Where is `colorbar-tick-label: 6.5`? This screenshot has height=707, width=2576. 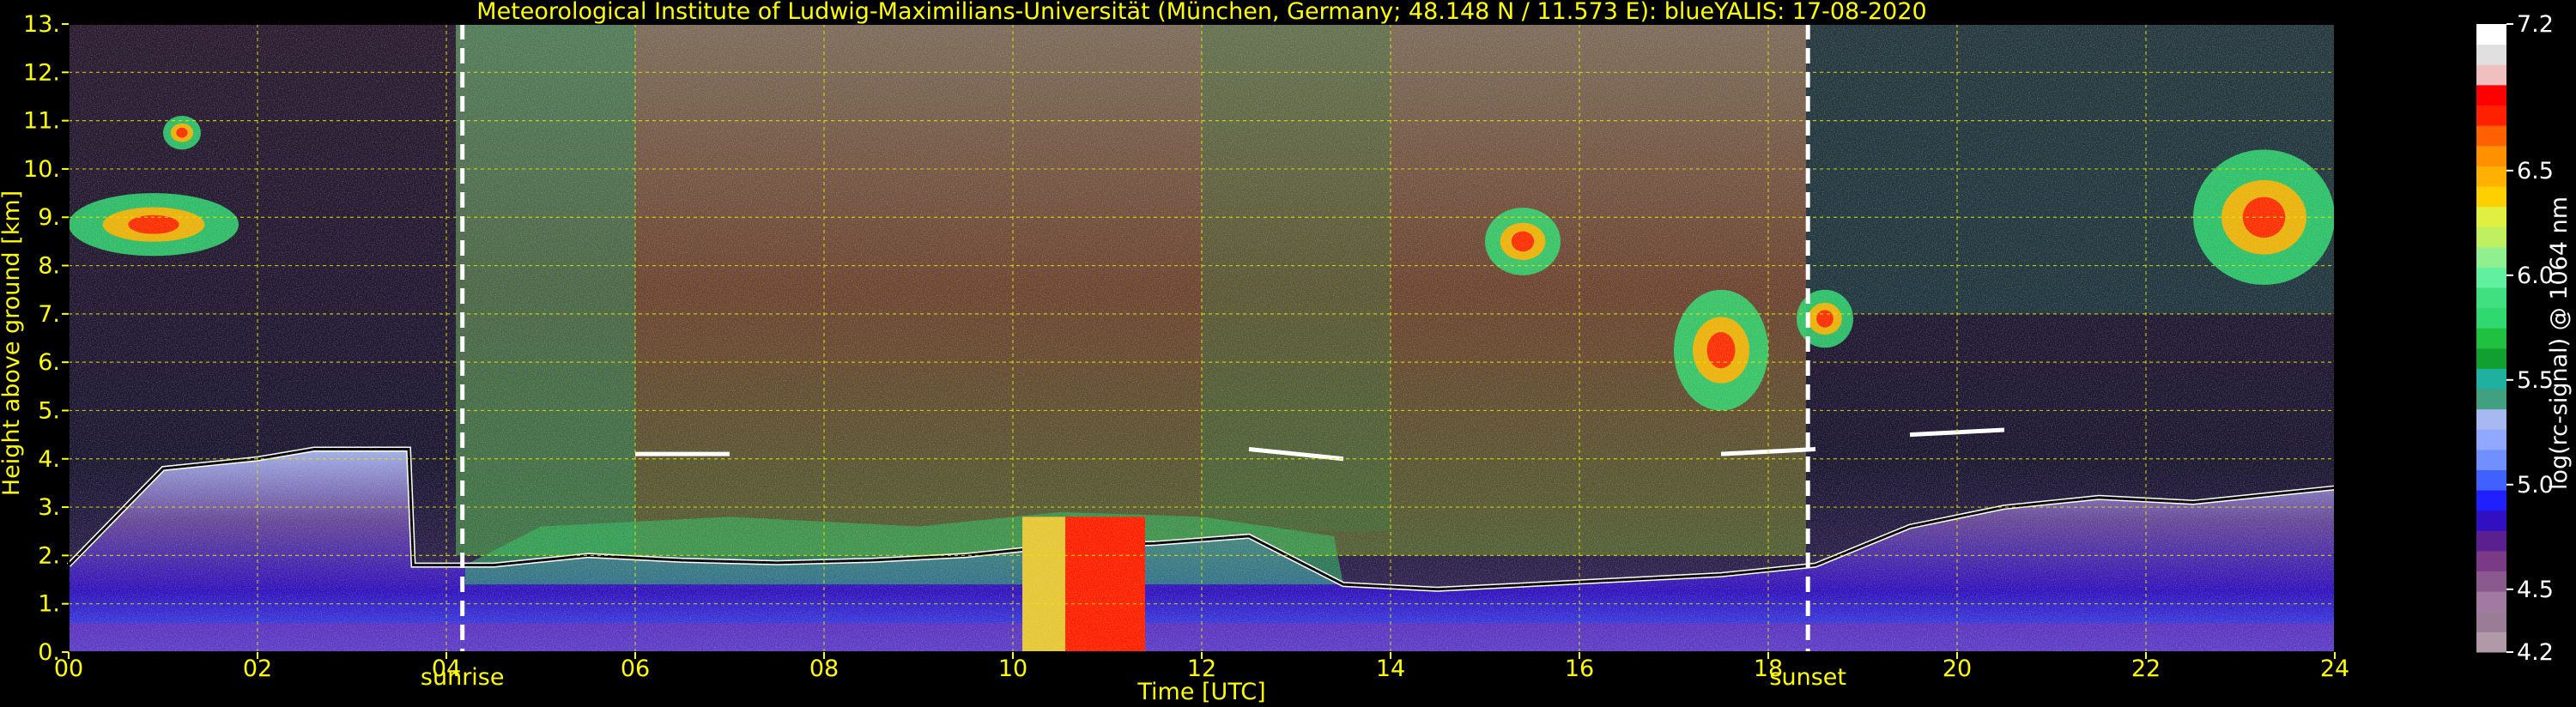 colorbar-tick-label: 6.5 is located at coordinates (2535, 171).